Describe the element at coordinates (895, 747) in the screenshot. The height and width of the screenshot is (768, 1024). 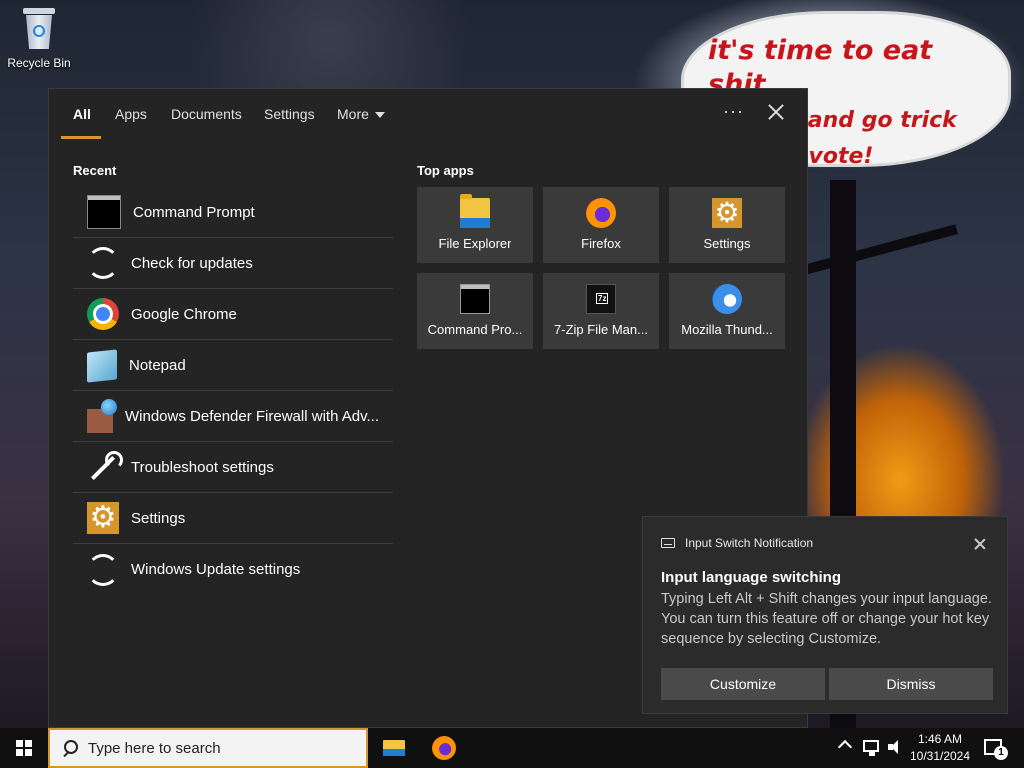
I see `volume-icon` at that location.